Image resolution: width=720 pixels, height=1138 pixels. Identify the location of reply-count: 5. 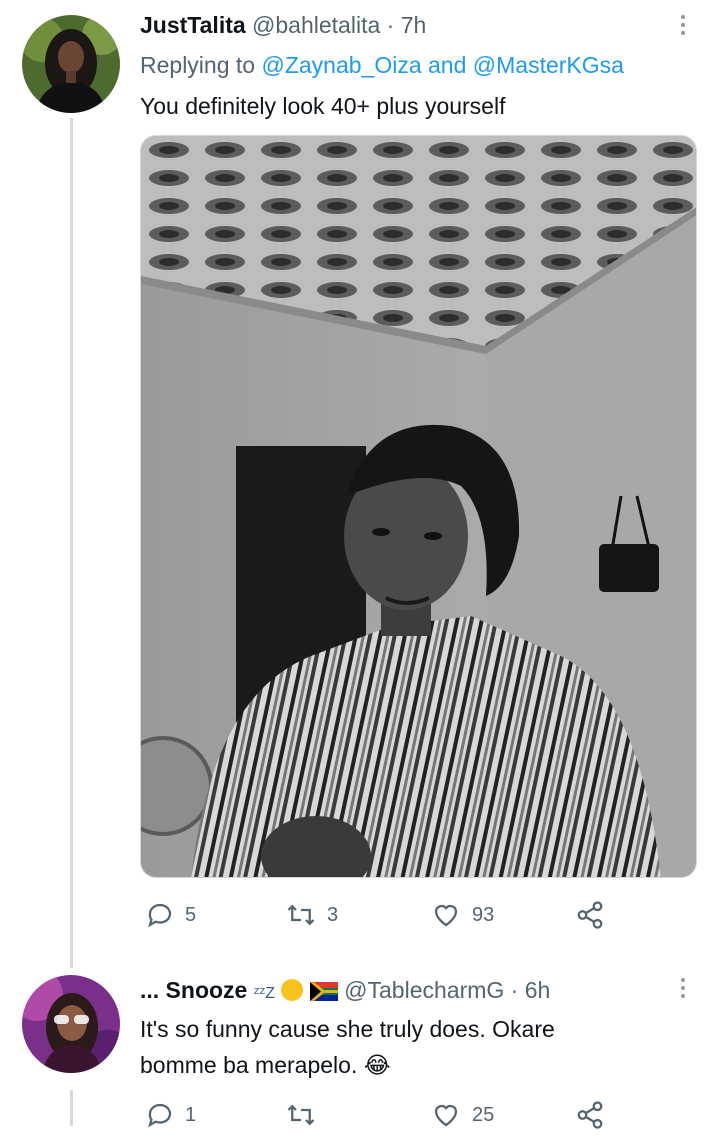
(191, 914).